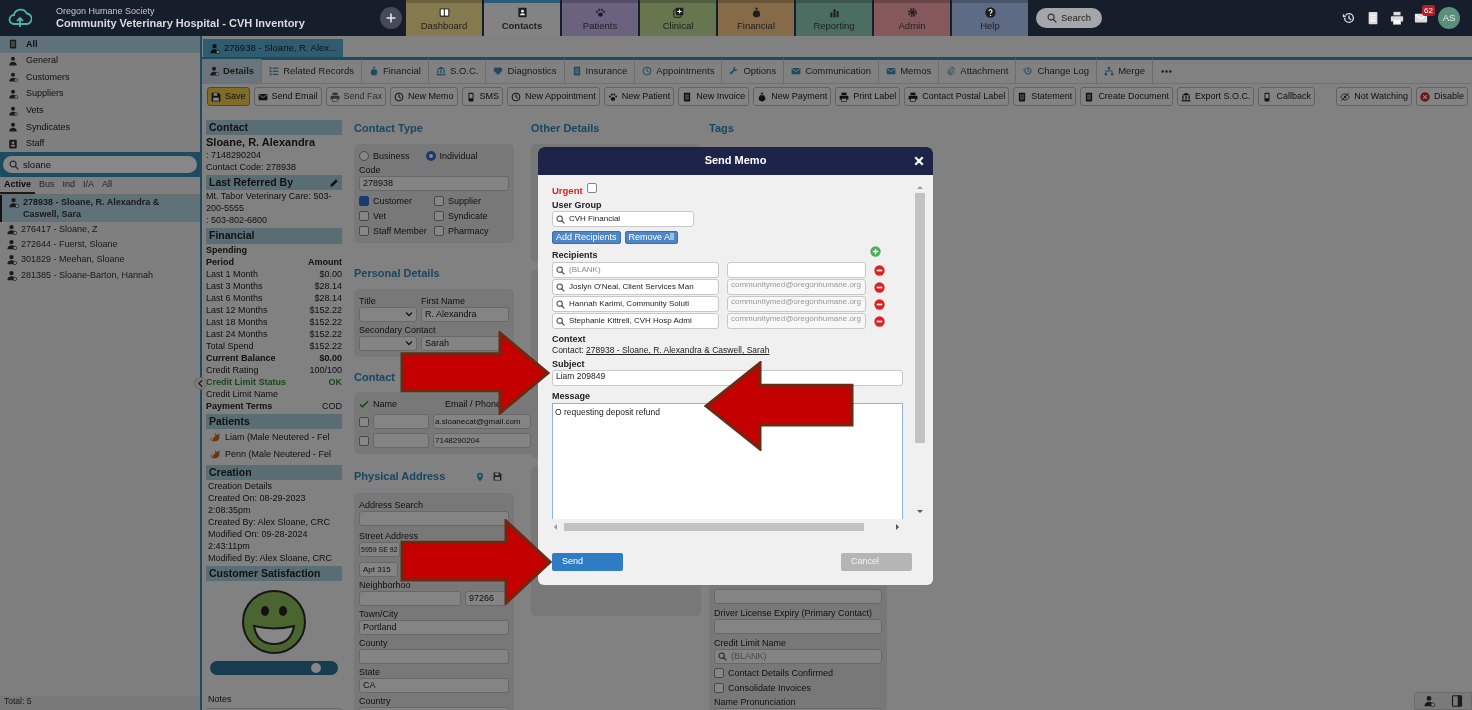 The width and height of the screenshot is (1472, 710). Describe the element at coordinates (200, 383) in the screenshot. I see `chevron-left-icon` at that location.